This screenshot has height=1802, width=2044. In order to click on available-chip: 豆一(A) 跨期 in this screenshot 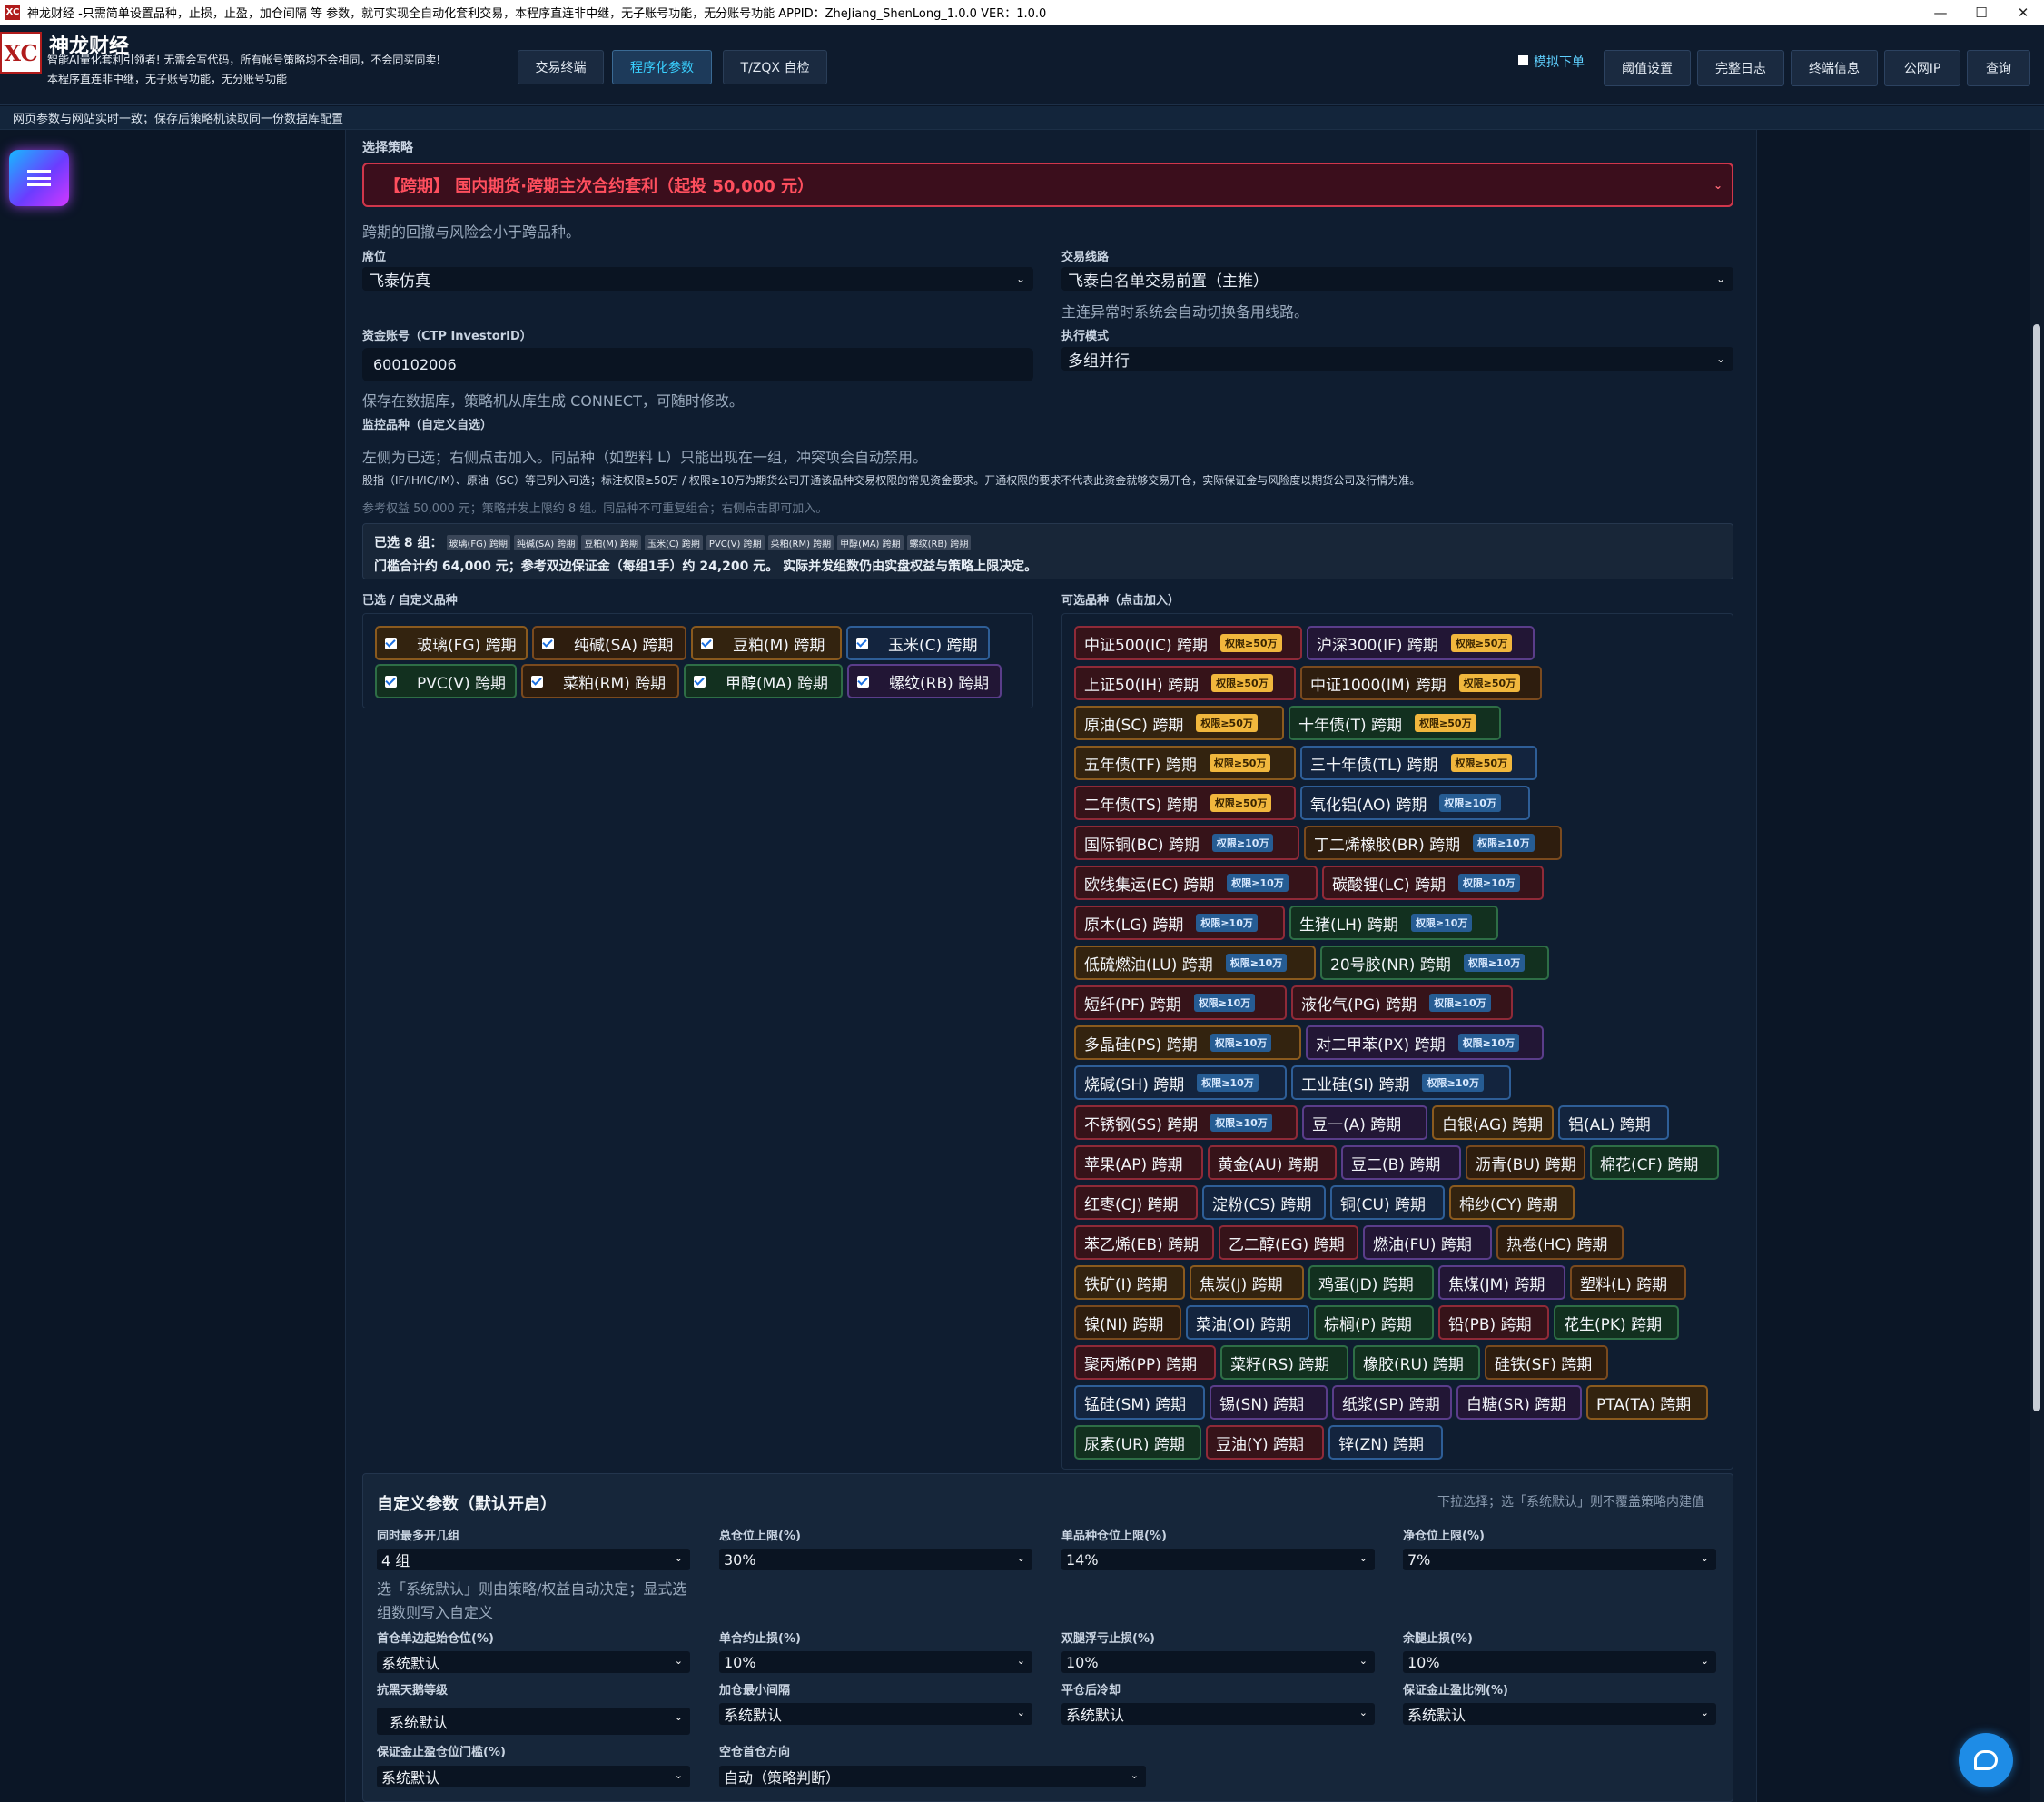, I will do `click(1364, 1123)`.